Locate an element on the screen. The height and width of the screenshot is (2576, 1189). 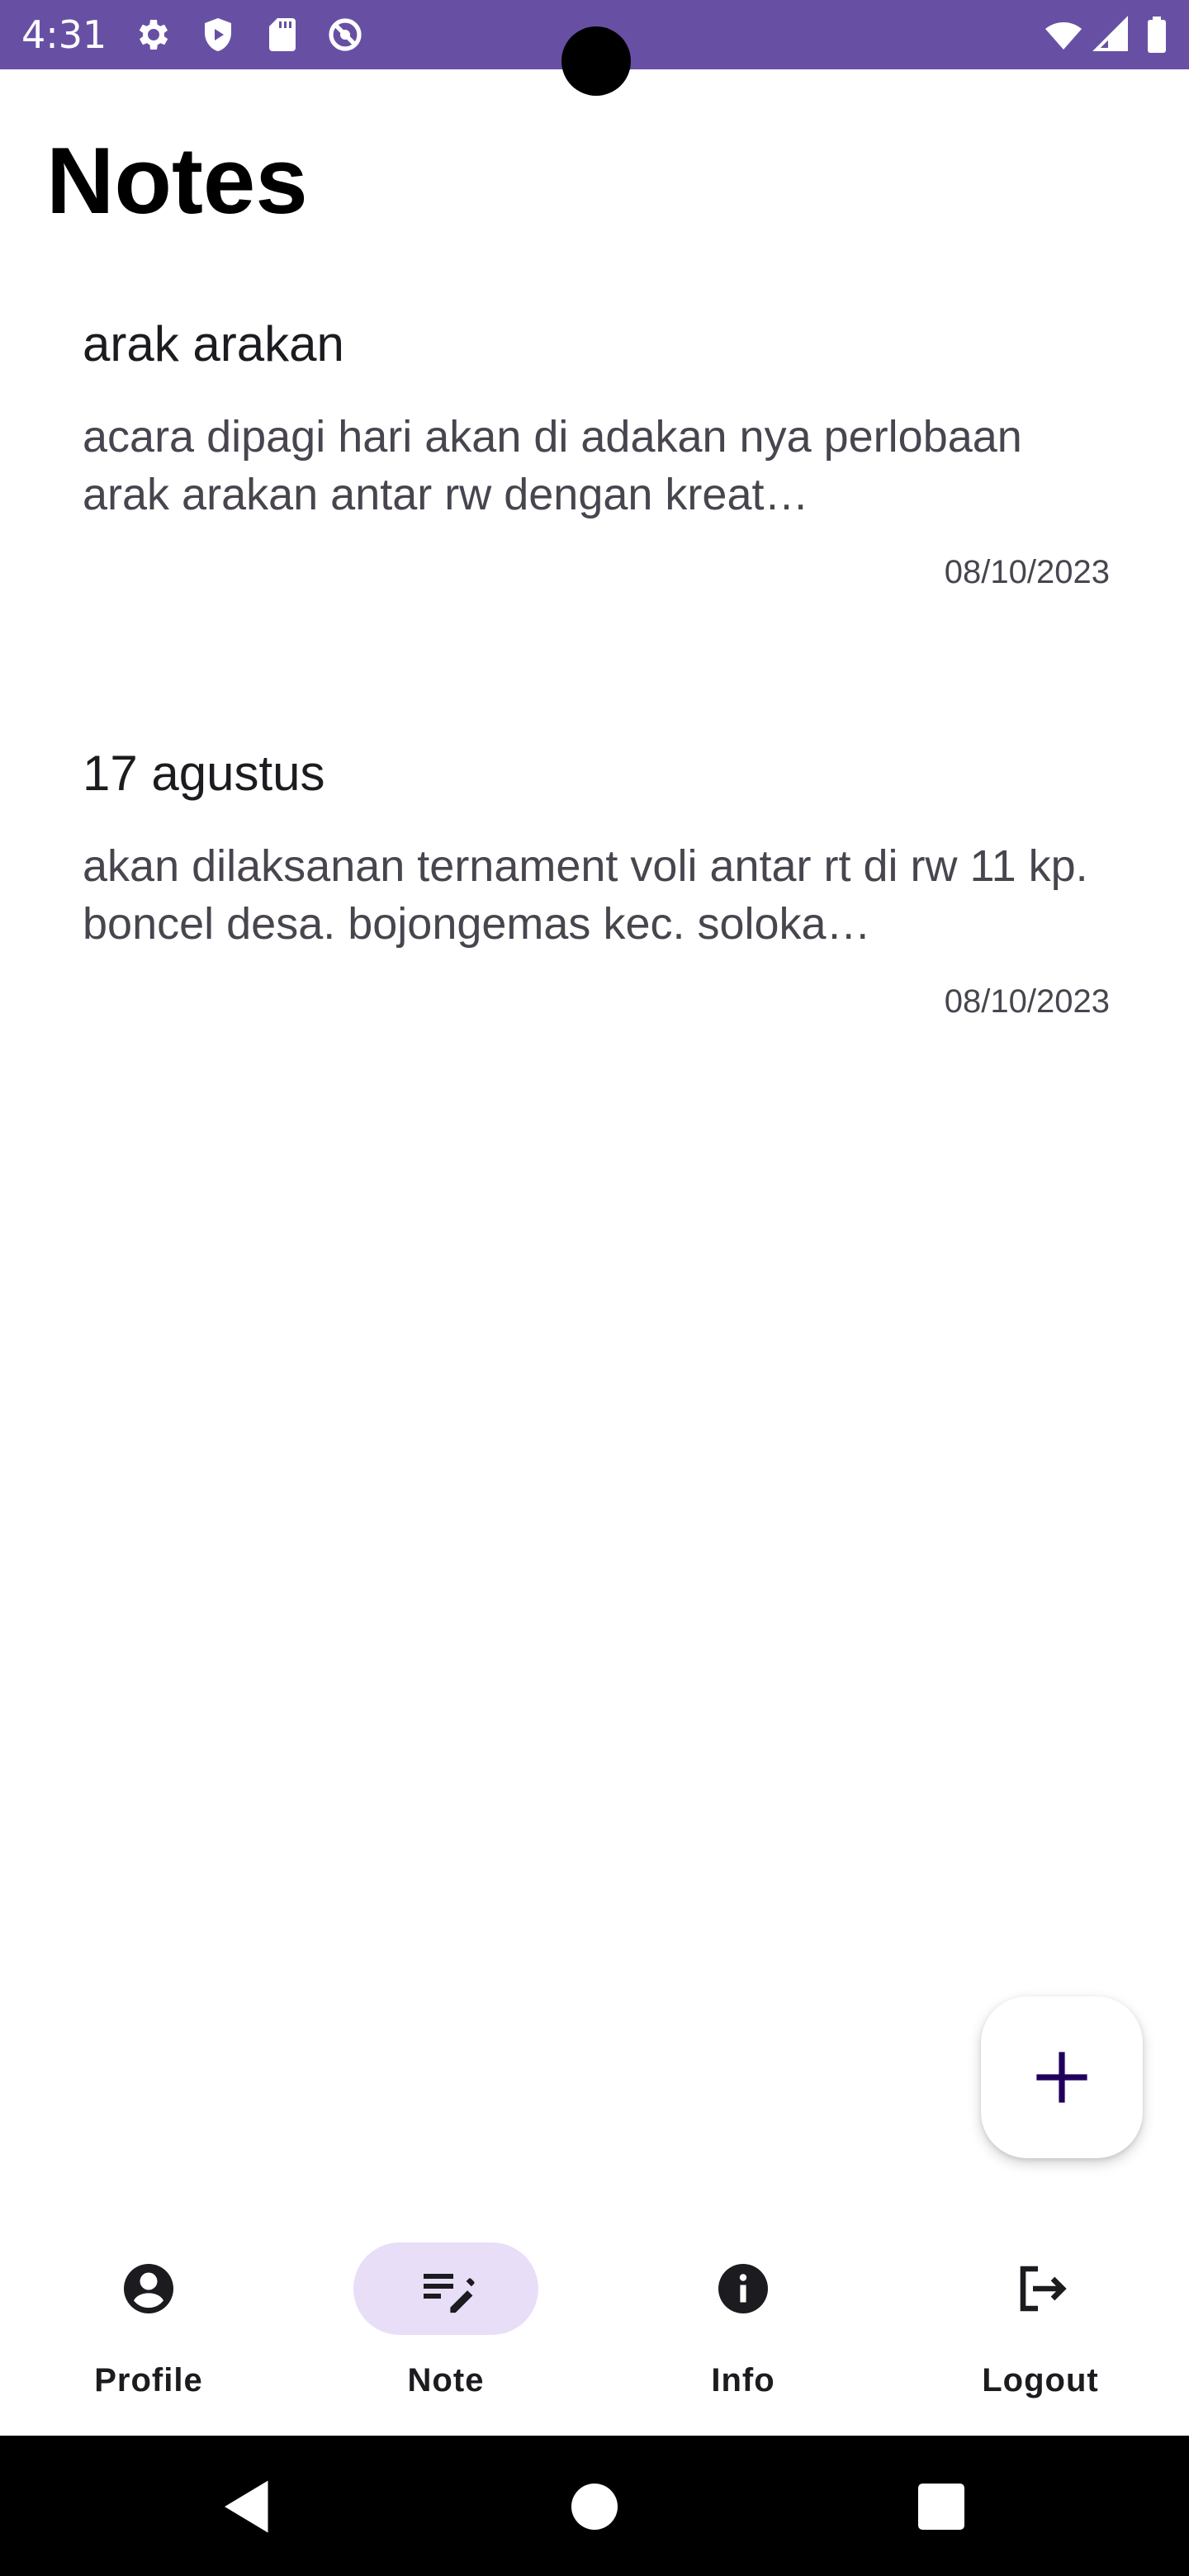
info-icon is located at coordinates (743, 2288).